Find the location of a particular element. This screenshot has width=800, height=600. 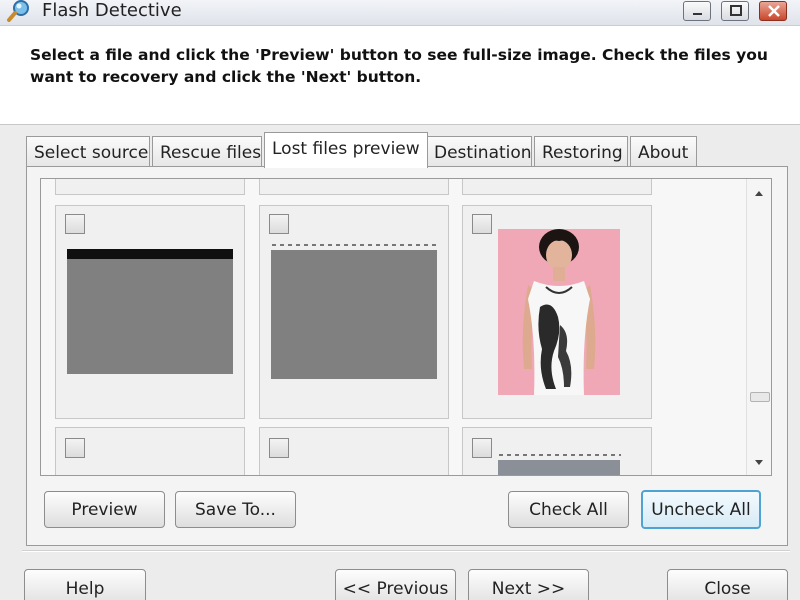

scroll-thumb is located at coordinates (760, 397).